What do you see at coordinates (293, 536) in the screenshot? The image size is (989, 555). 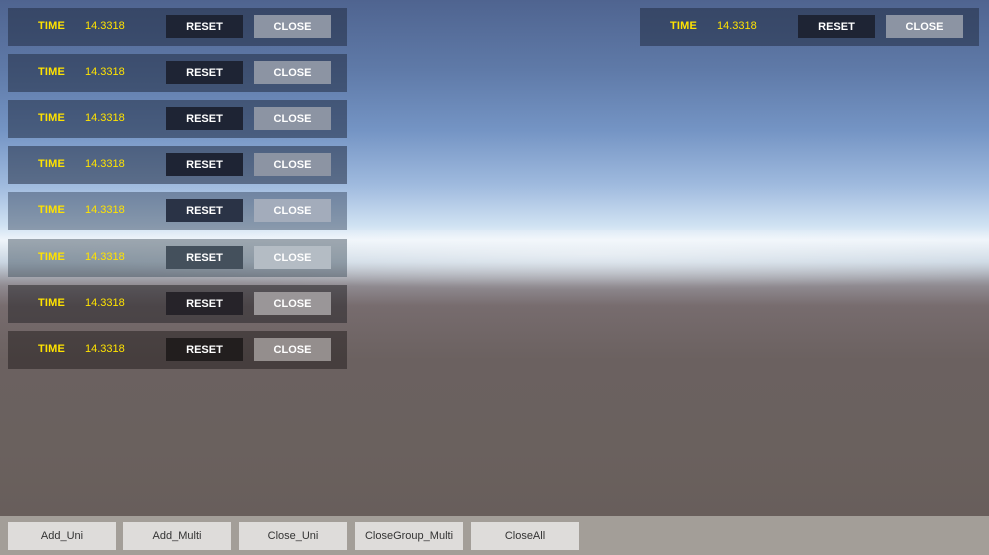 I see `close-uni-button: Close_Uni` at bounding box center [293, 536].